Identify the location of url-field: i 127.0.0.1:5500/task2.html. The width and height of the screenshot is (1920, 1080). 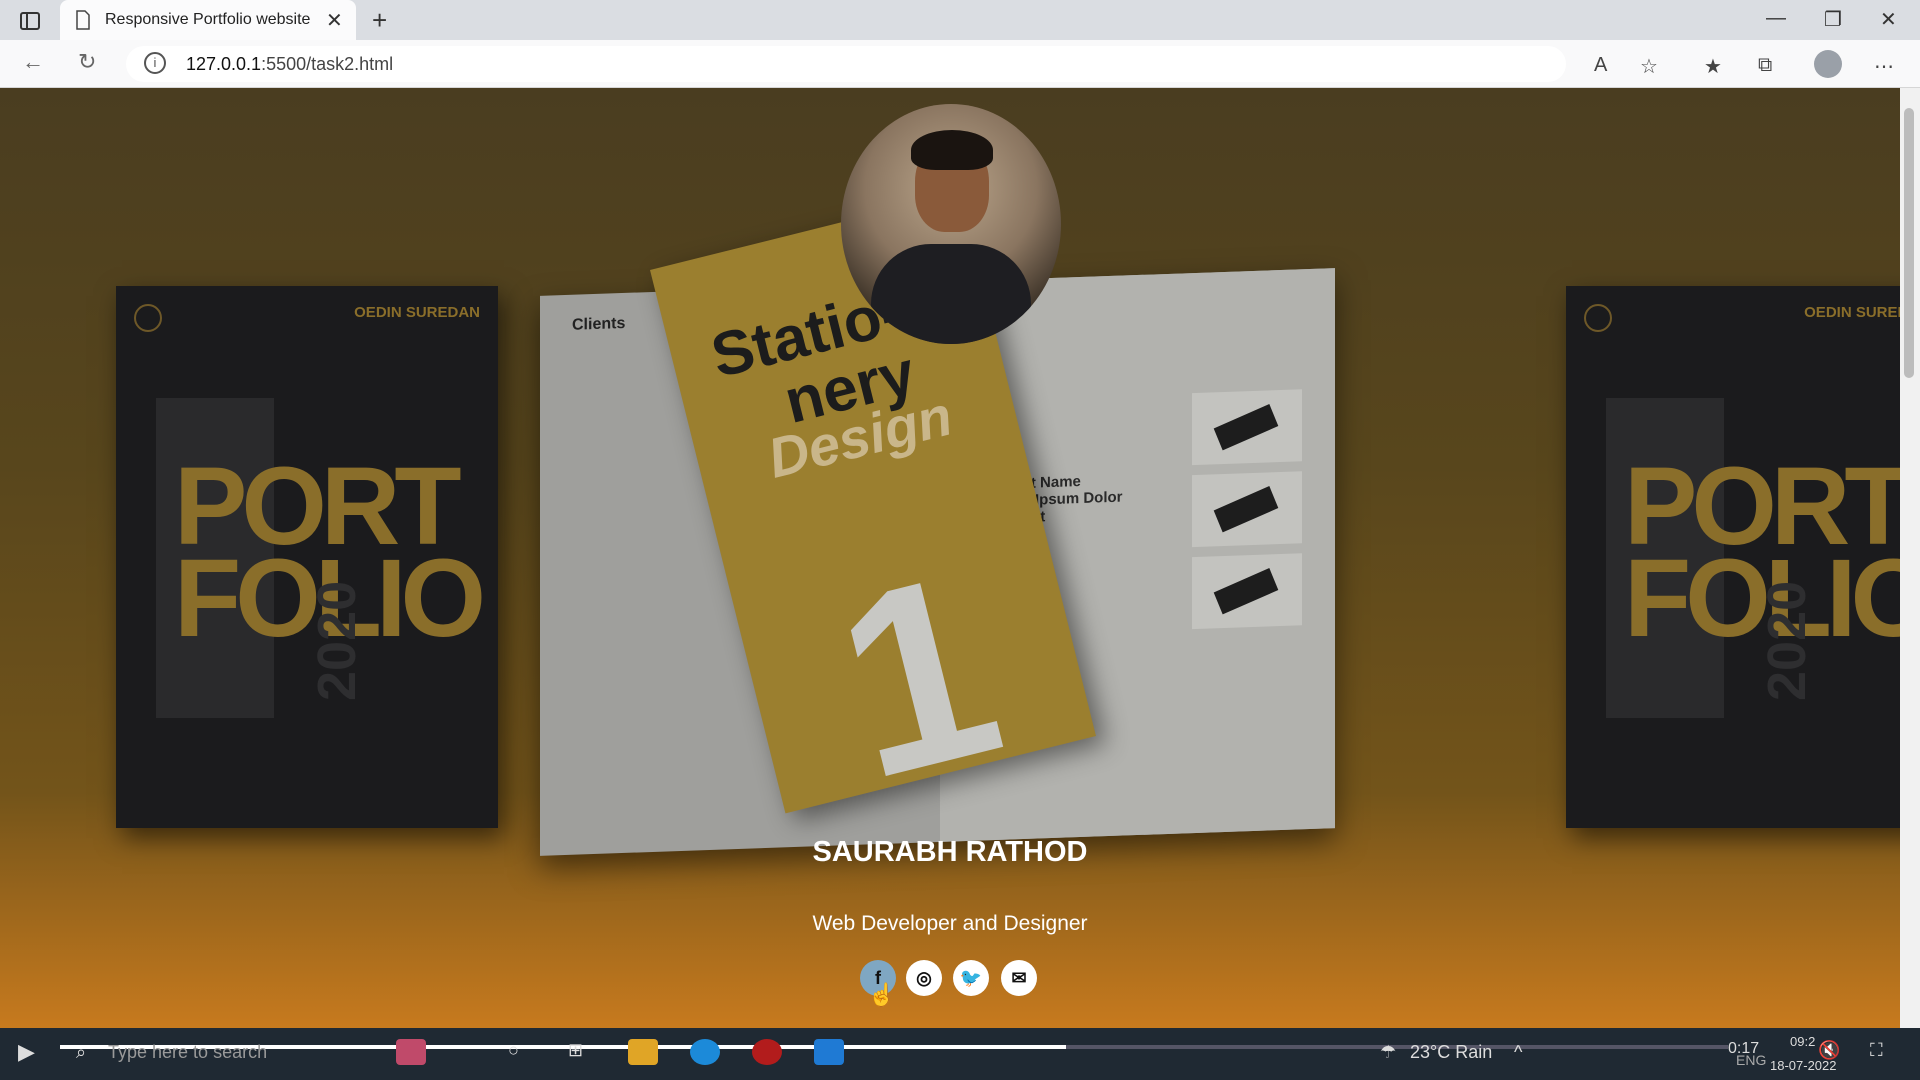
(846, 64).